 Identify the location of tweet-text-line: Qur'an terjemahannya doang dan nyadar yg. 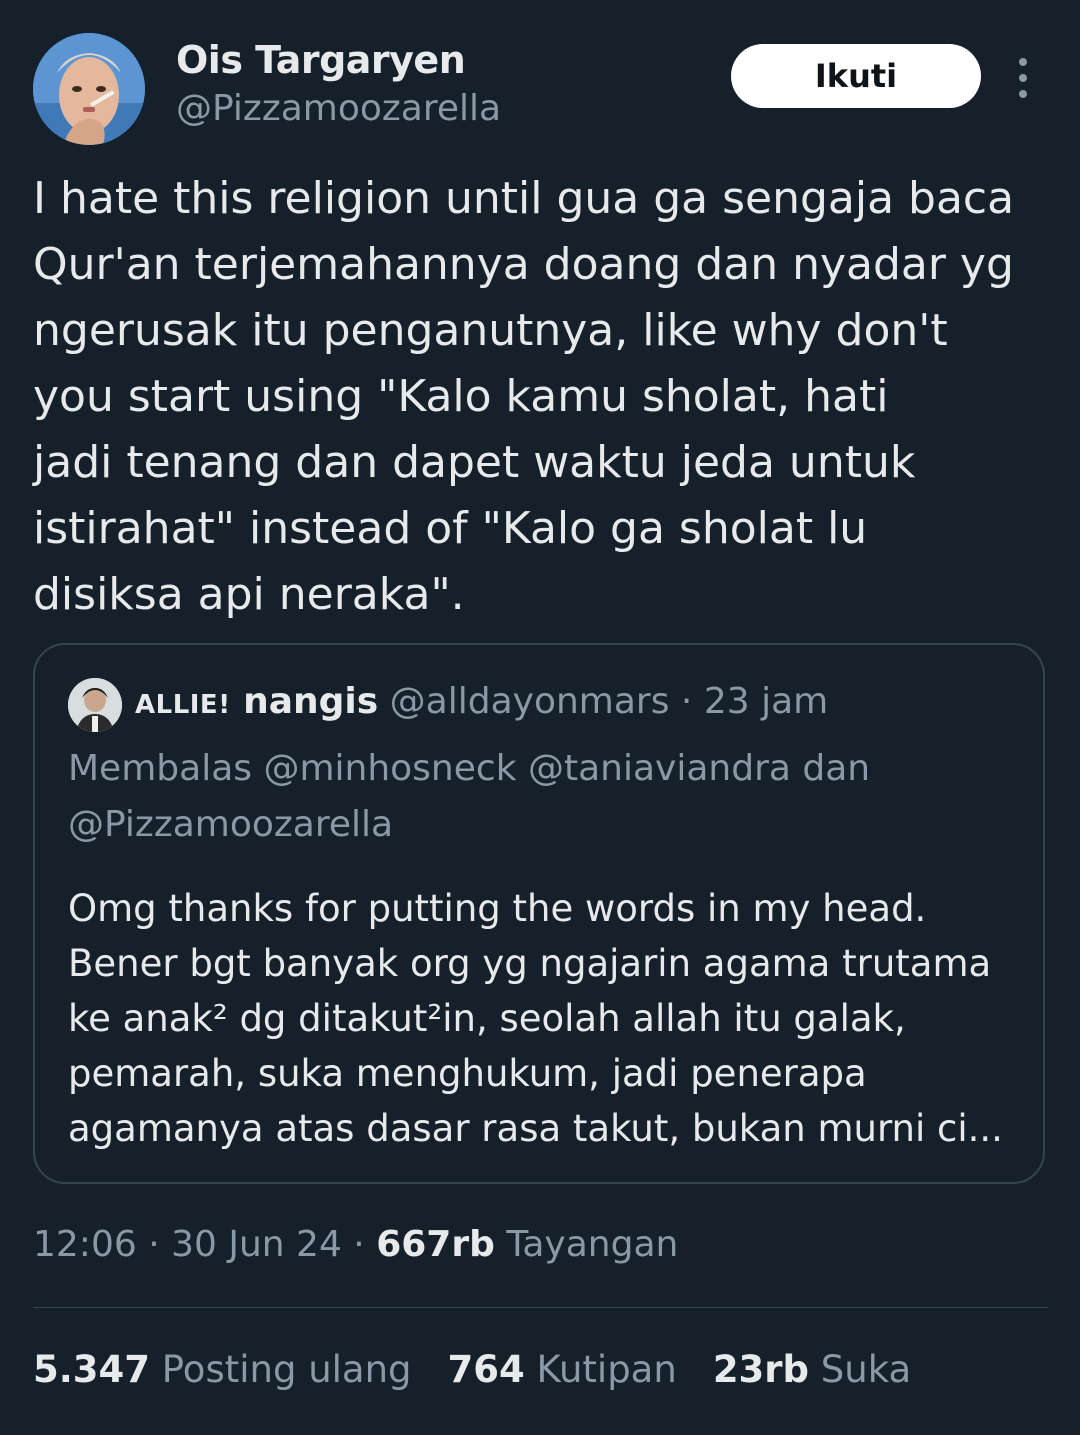
(523, 264).